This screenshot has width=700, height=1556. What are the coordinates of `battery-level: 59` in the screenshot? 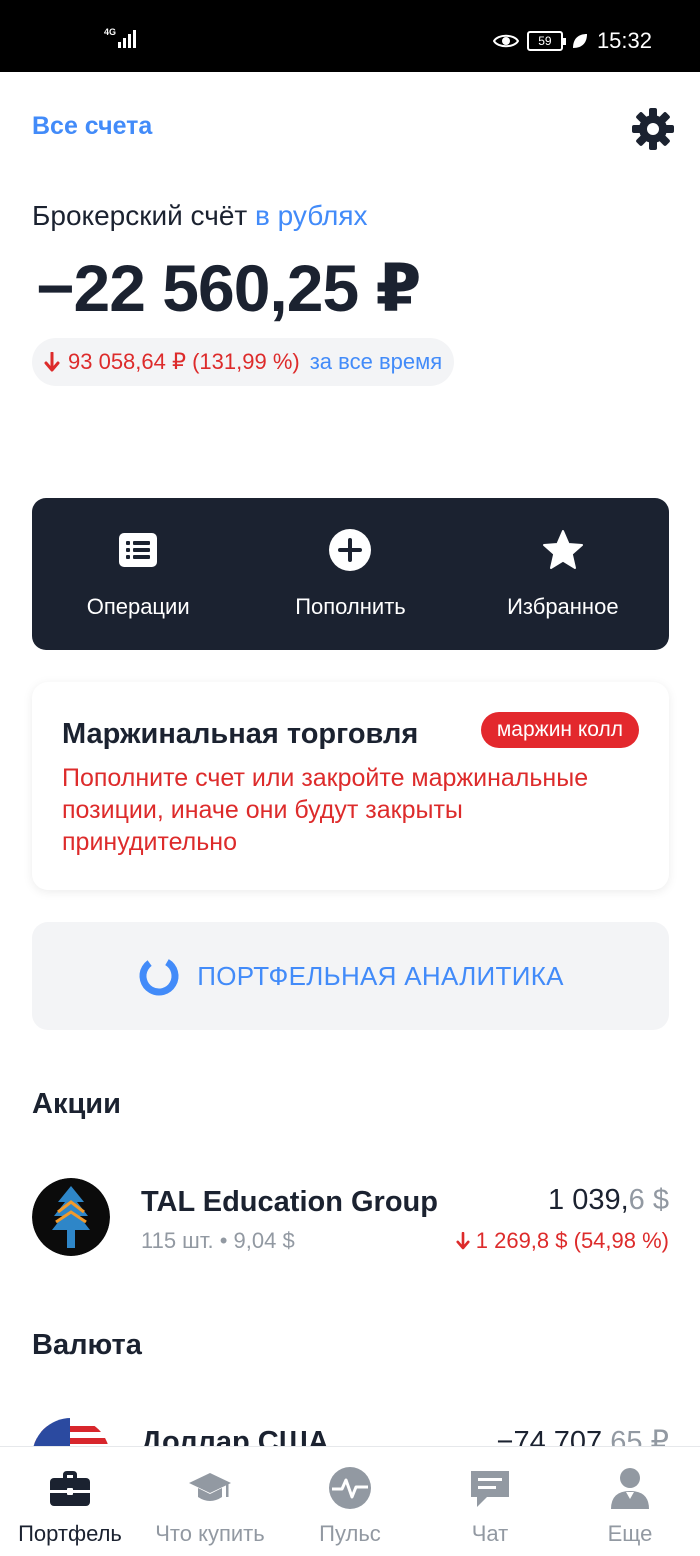 It's located at (545, 41).